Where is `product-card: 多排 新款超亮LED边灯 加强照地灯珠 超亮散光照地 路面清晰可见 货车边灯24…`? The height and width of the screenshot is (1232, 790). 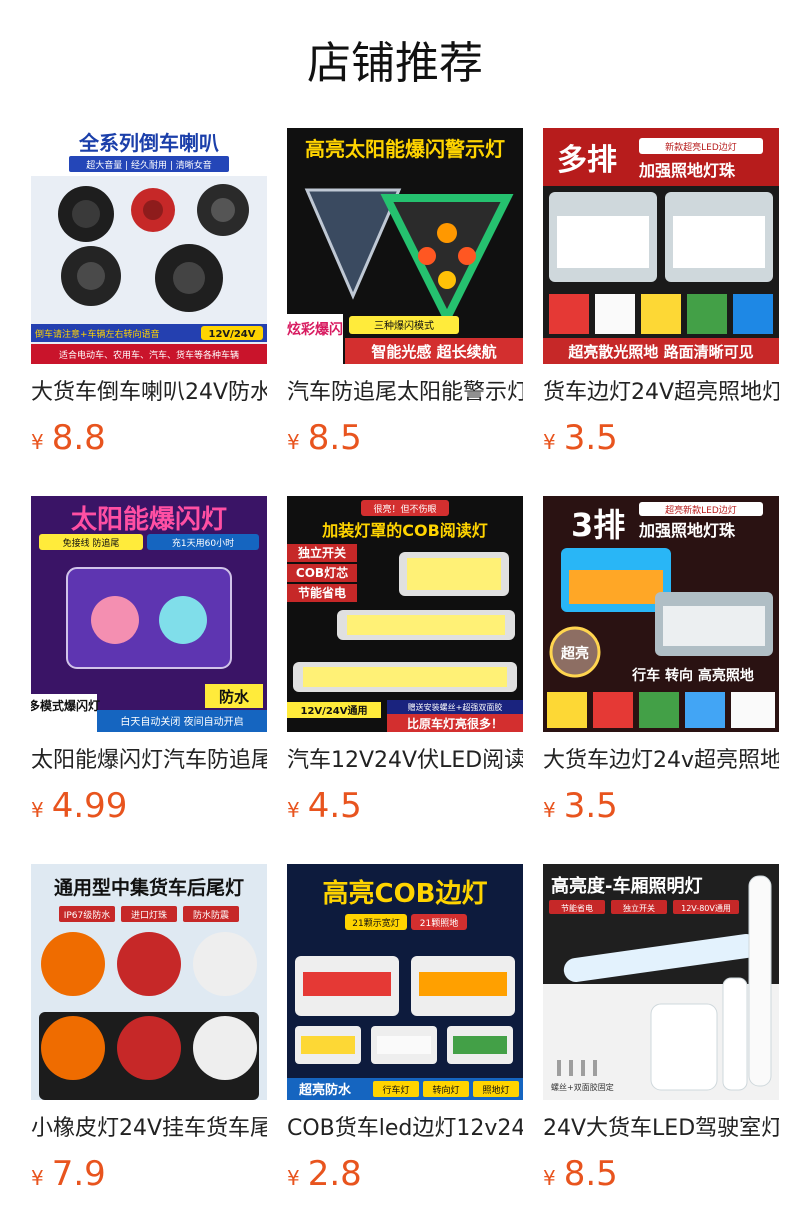 product-card: 多排 新款超亮LED边灯 加强照地灯珠 超亮散光照地 路面清晰可见 货车边灯24… is located at coordinates (661, 298).